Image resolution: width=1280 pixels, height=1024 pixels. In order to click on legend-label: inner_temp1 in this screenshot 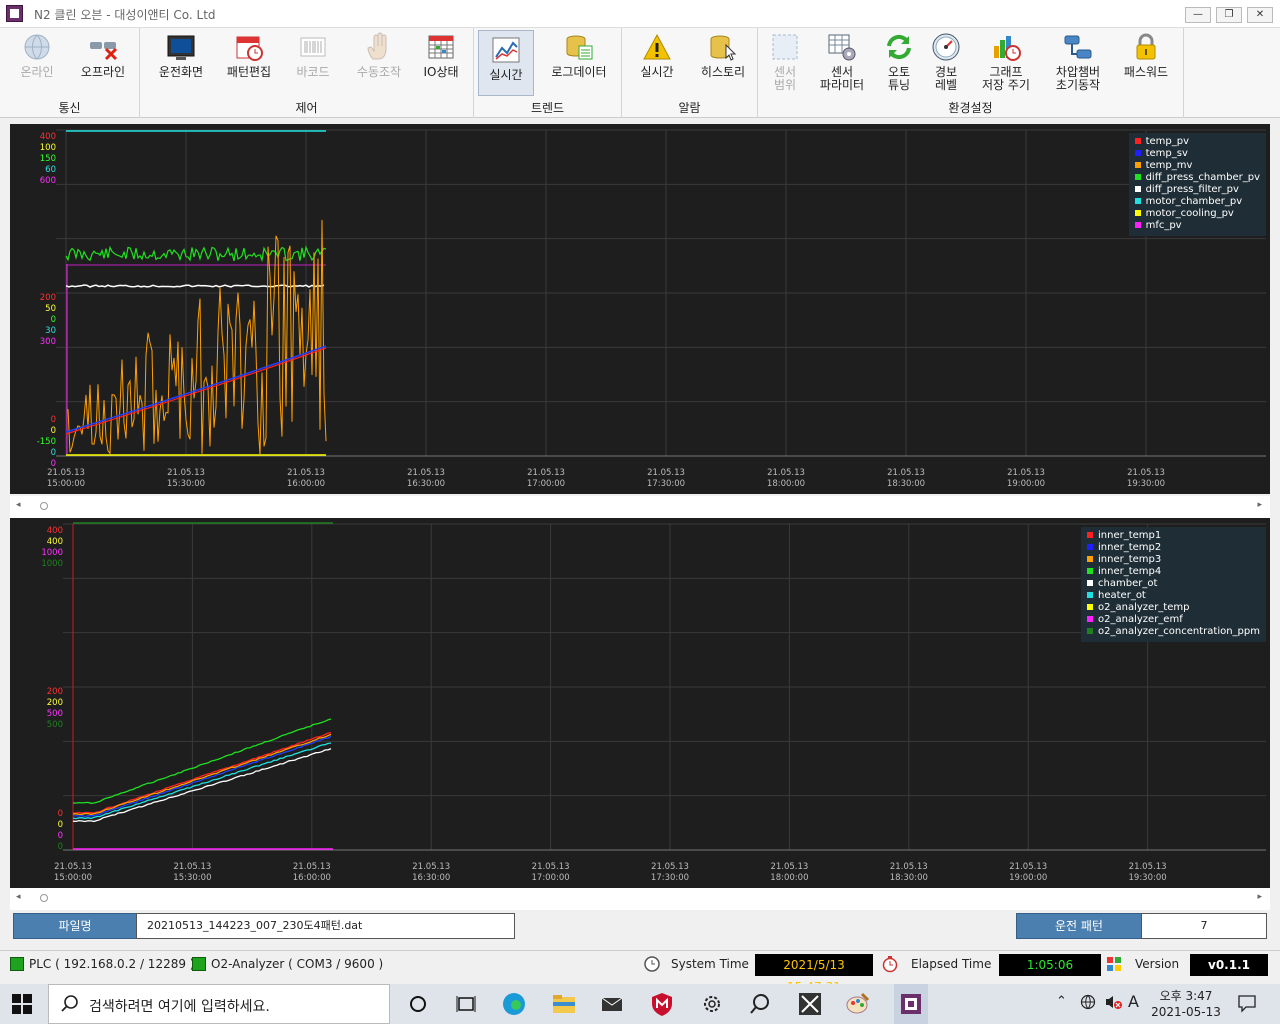, I will do `click(1130, 535)`.